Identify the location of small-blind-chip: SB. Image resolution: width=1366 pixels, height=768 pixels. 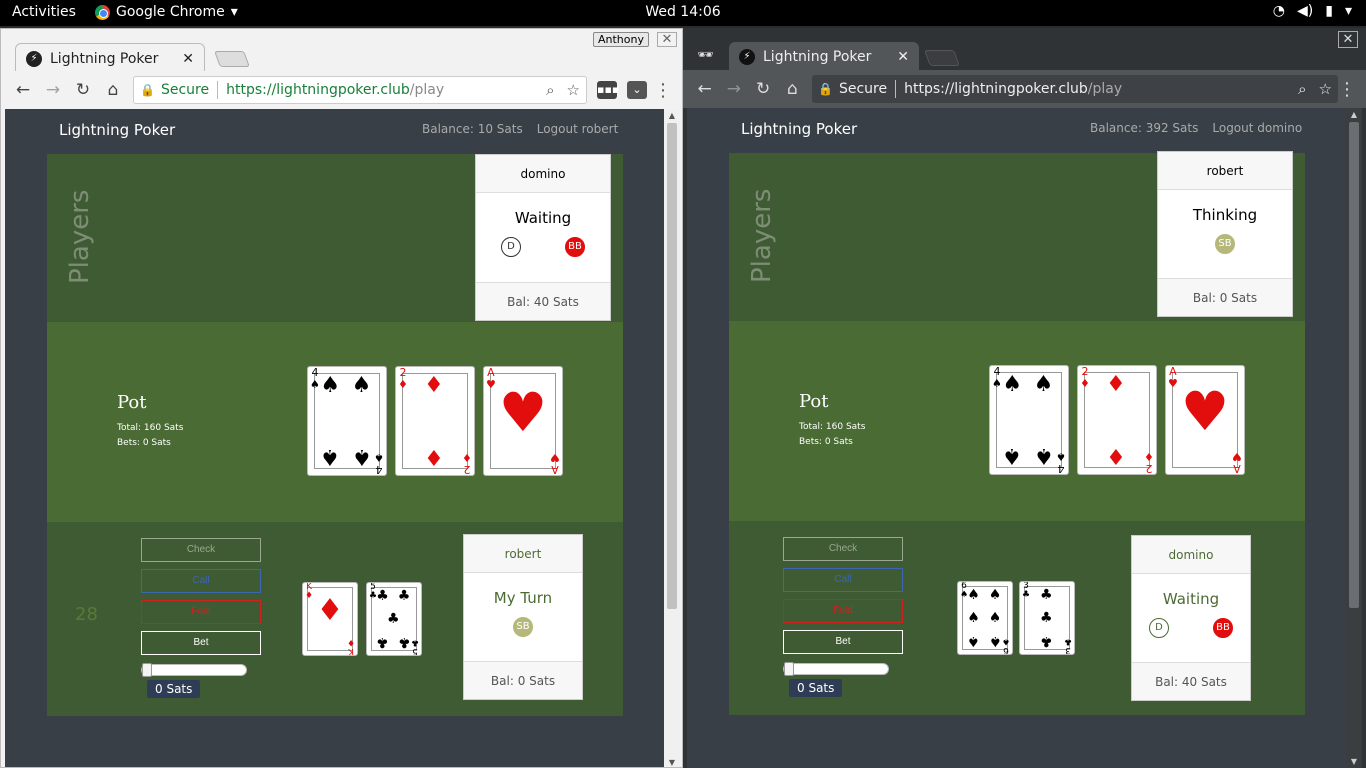
(523, 627).